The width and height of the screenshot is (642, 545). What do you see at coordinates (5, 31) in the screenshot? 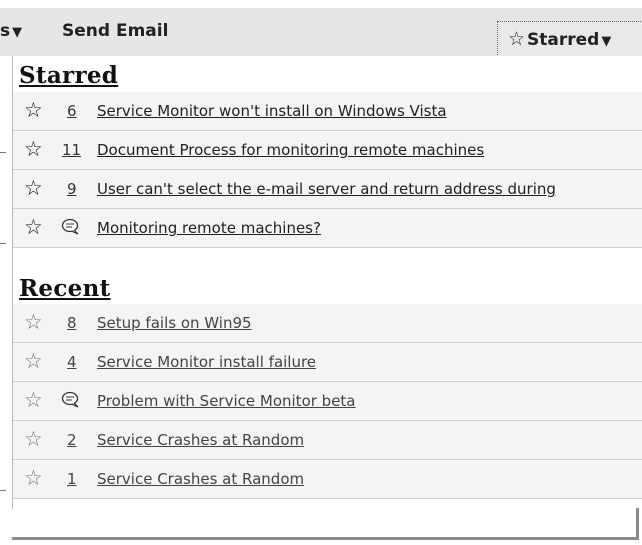
I see `cases-menu-label: s` at bounding box center [5, 31].